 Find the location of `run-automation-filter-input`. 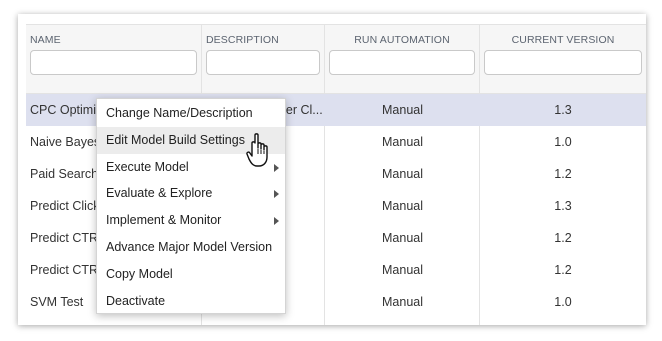

run-automation-filter-input is located at coordinates (402, 62).